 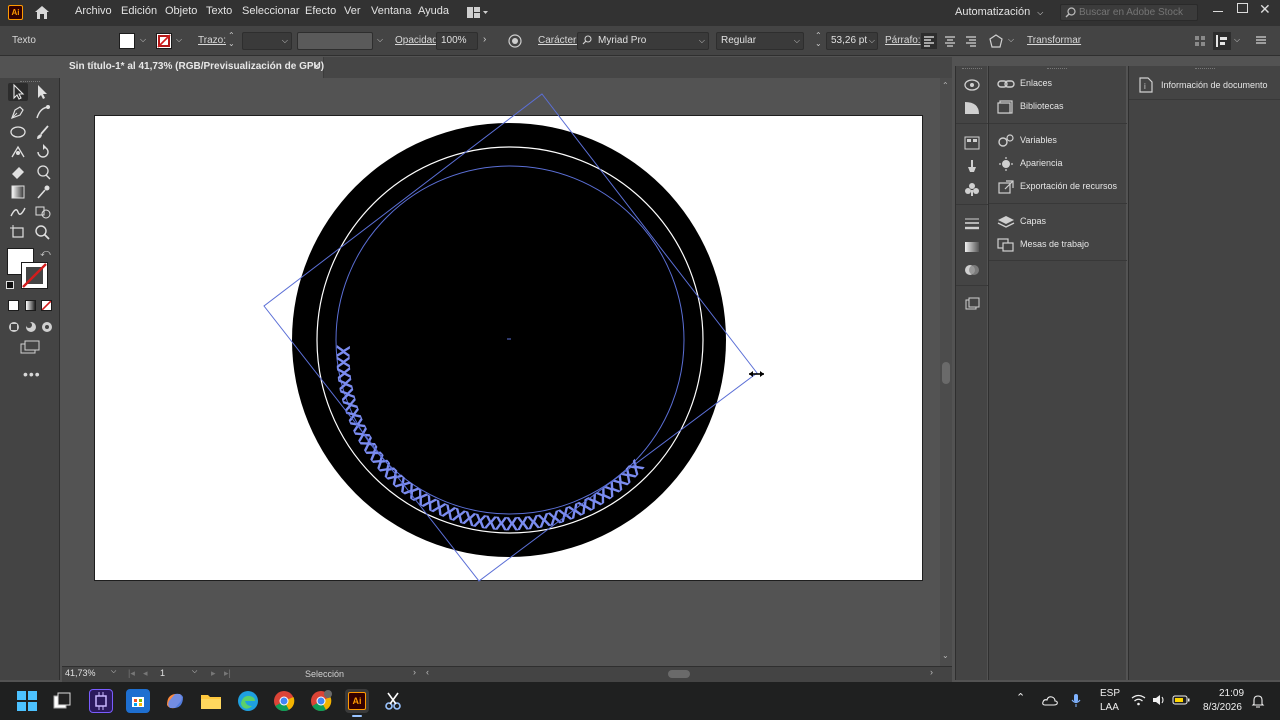 What do you see at coordinates (1006, 164) in the screenshot?
I see `appearance-icon` at bounding box center [1006, 164].